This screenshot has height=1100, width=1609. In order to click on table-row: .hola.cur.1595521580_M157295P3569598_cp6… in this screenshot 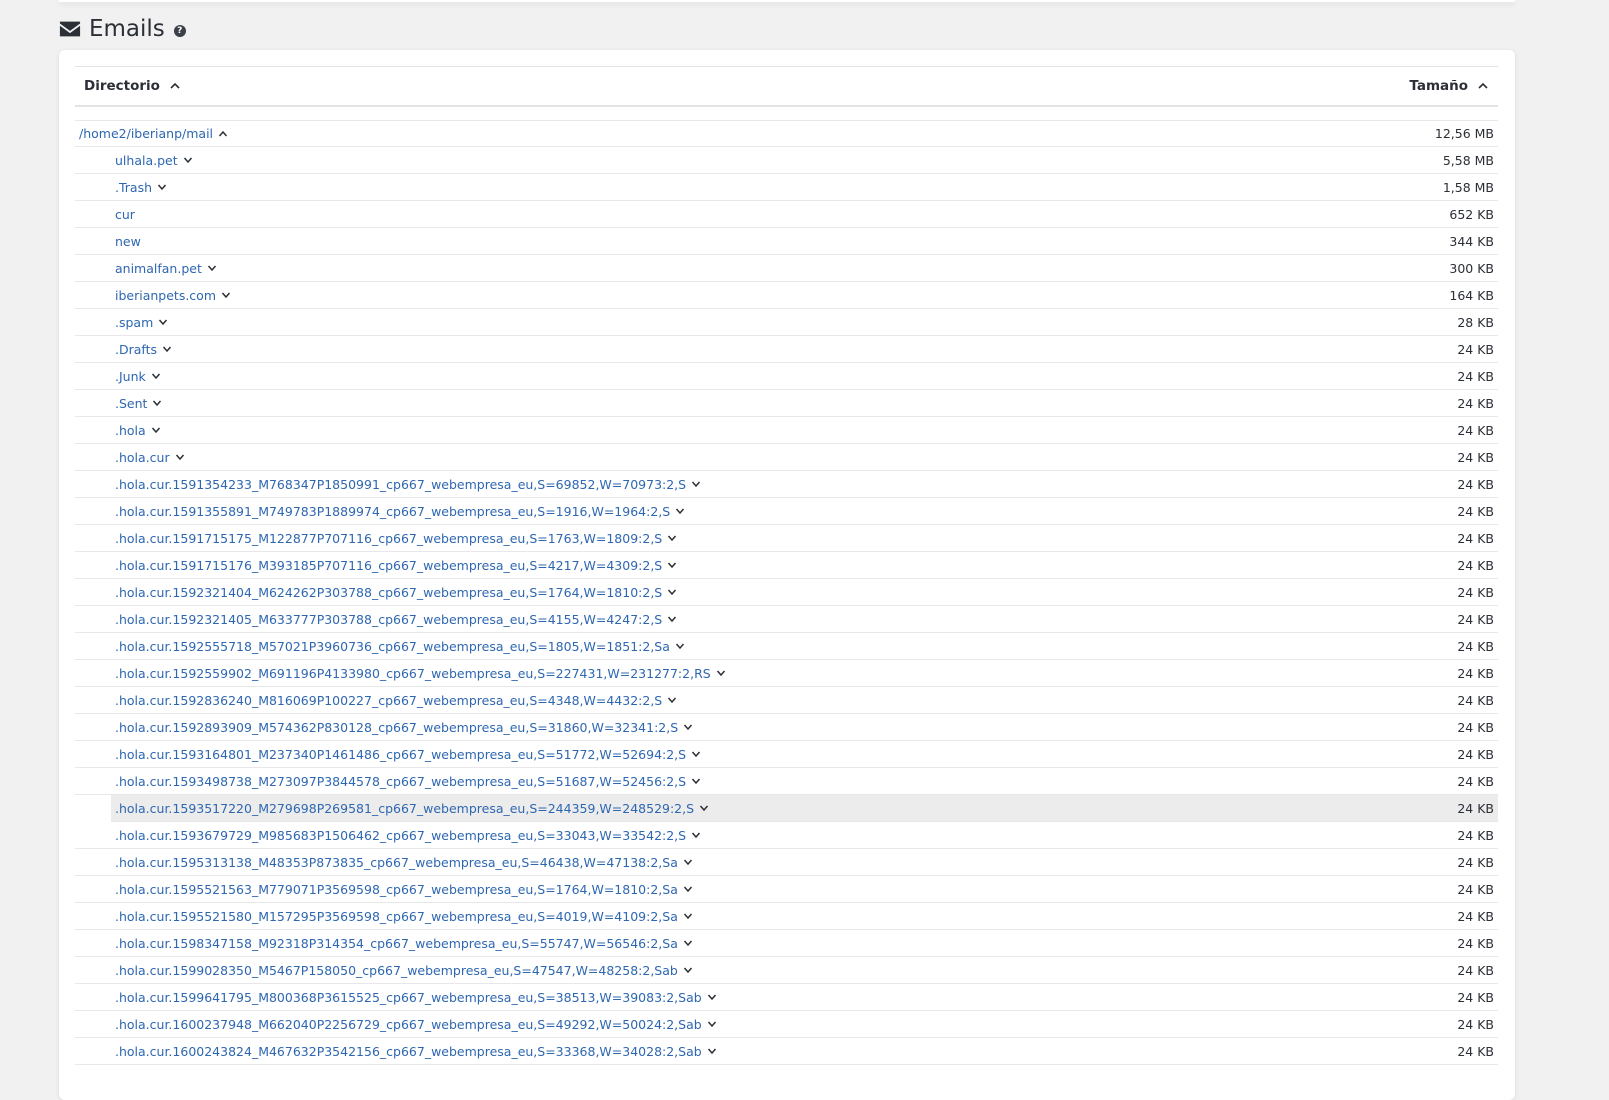, I will do `click(786, 916)`.